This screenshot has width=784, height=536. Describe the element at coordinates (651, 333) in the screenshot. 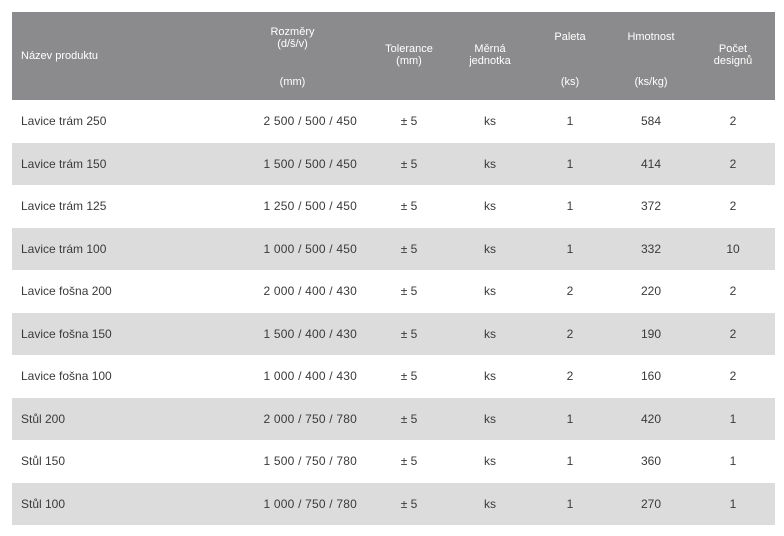

I see `cell-weight: 190` at that location.